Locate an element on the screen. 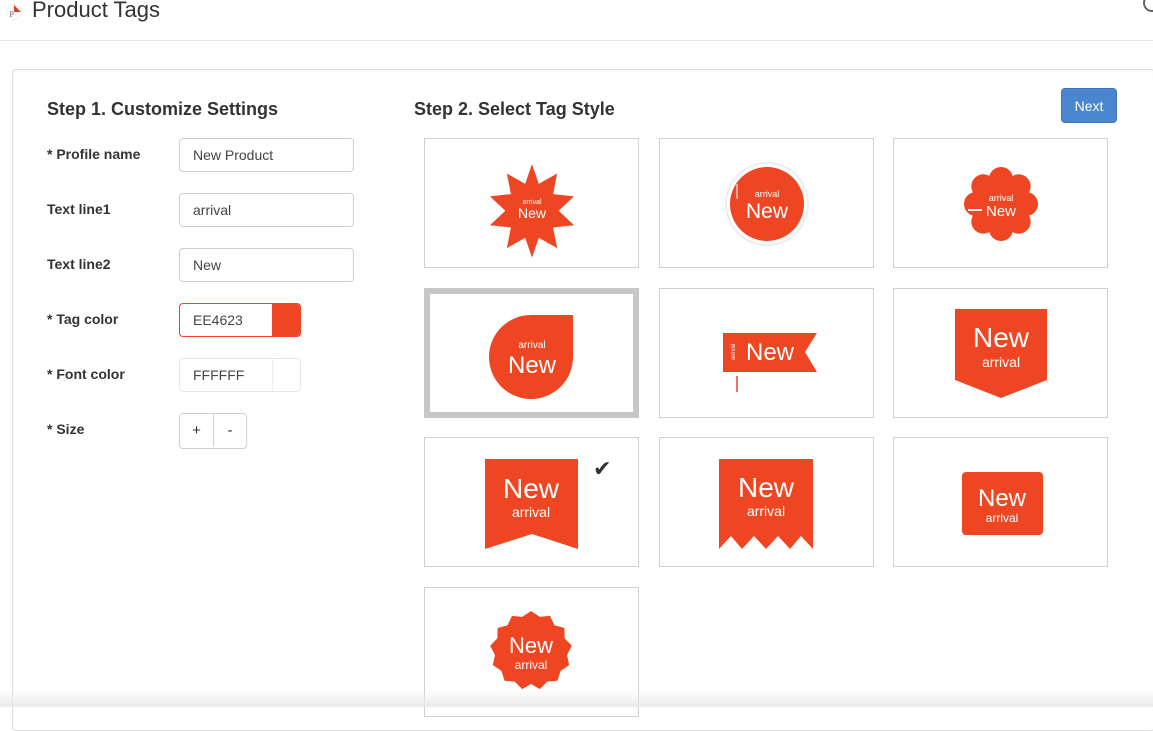 The image size is (1153, 731). svg-text: P is located at coordinates (12, 14).